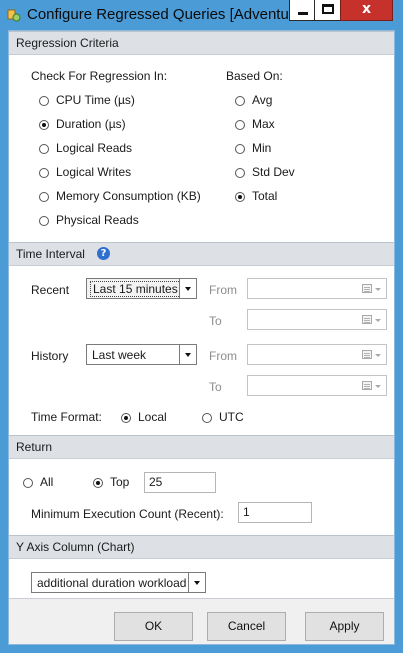  What do you see at coordinates (135, 289) in the screenshot?
I see `recent-interval-value: Last 15 minutes` at bounding box center [135, 289].